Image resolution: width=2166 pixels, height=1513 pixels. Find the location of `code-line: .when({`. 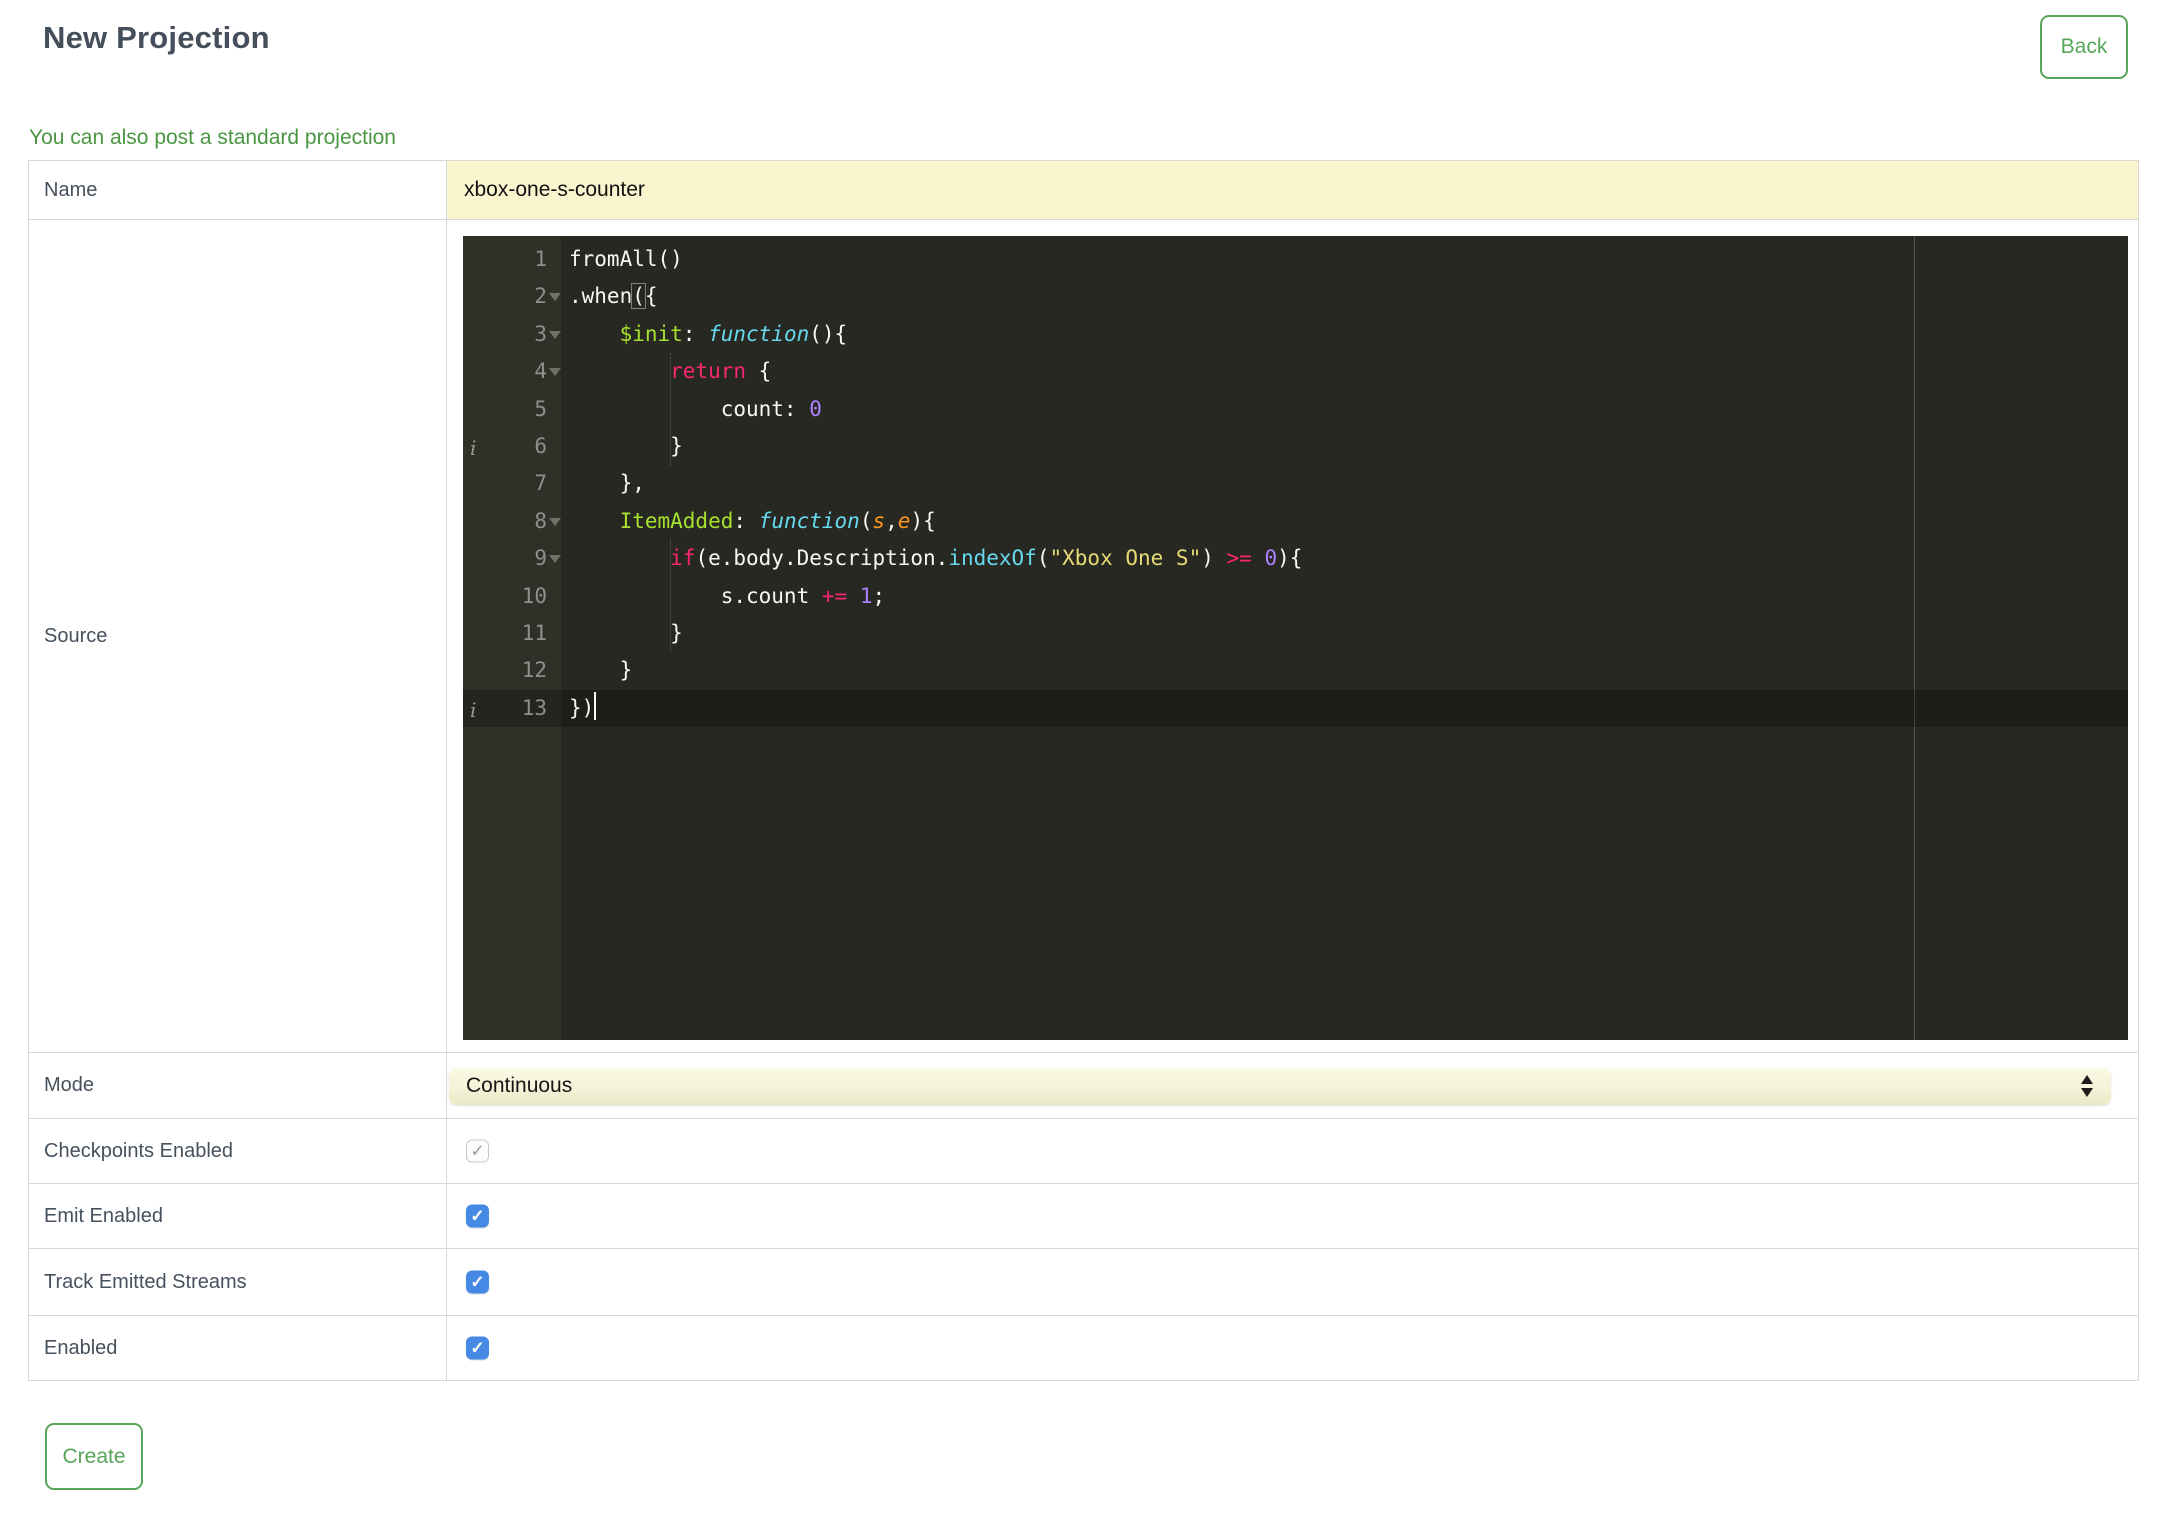

code-line: .when({ is located at coordinates (1348, 296).